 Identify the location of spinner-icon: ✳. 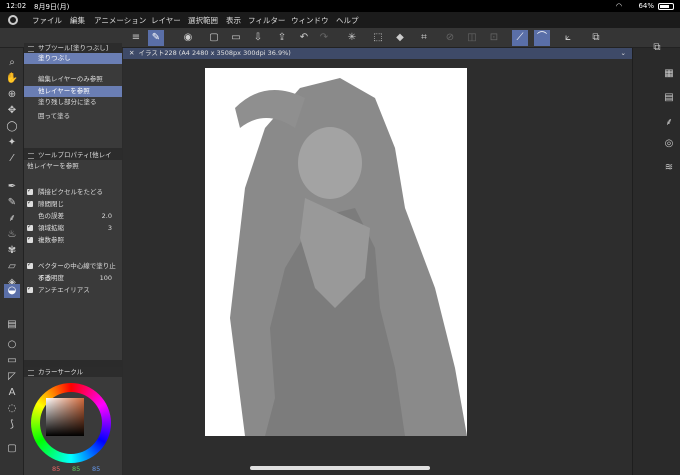
(352, 38).